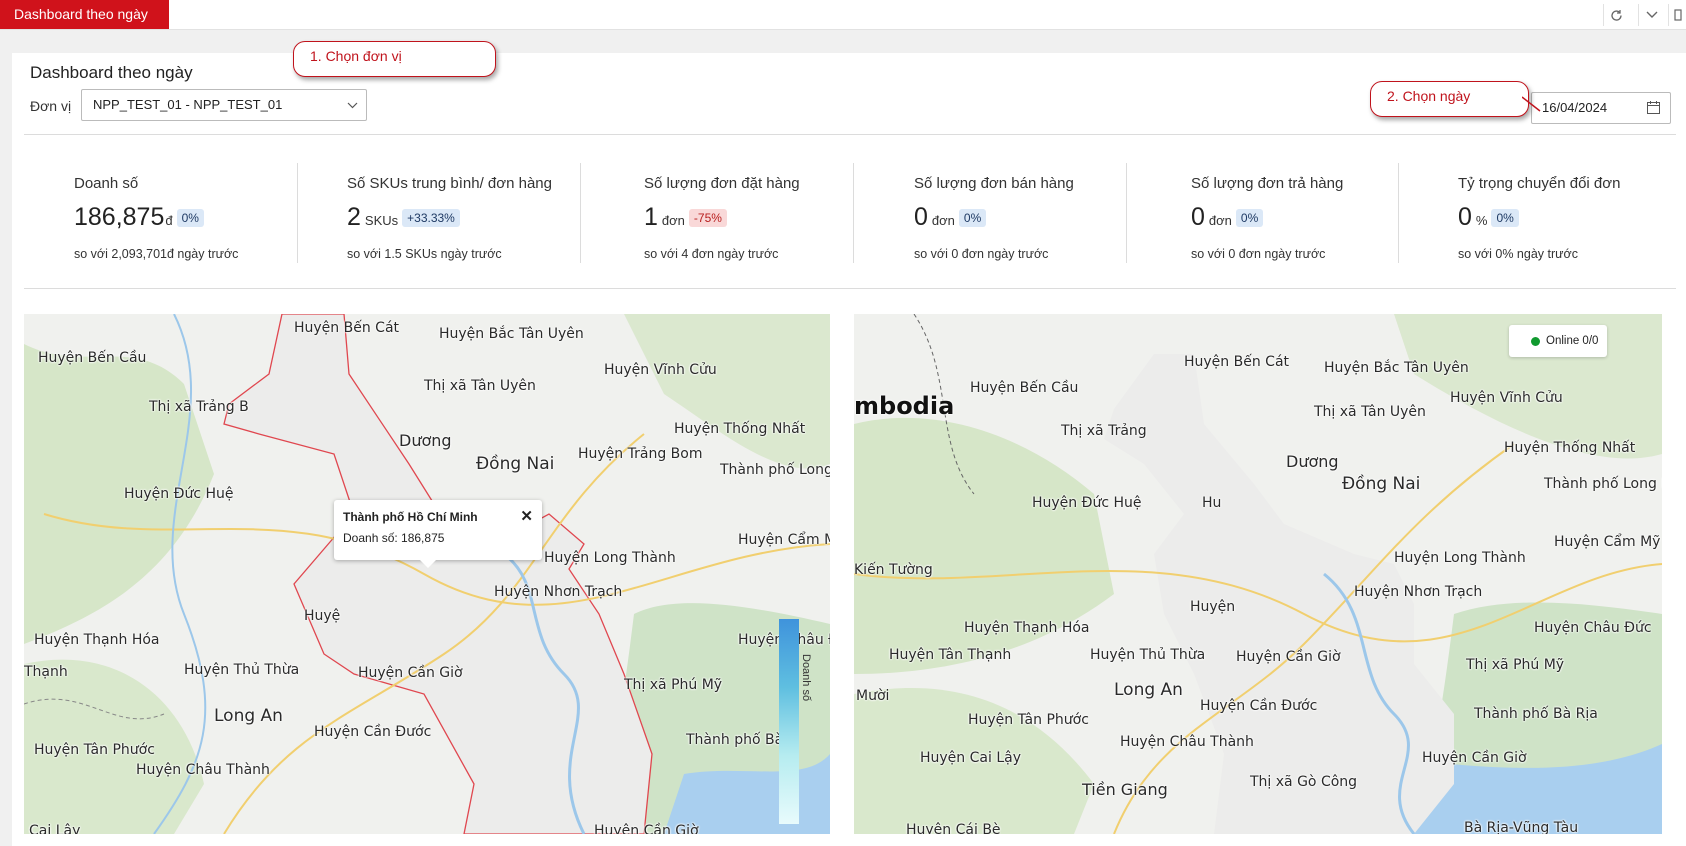  What do you see at coordinates (354, 217) in the screenshot?
I see `kpi-value: 2` at bounding box center [354, 217].